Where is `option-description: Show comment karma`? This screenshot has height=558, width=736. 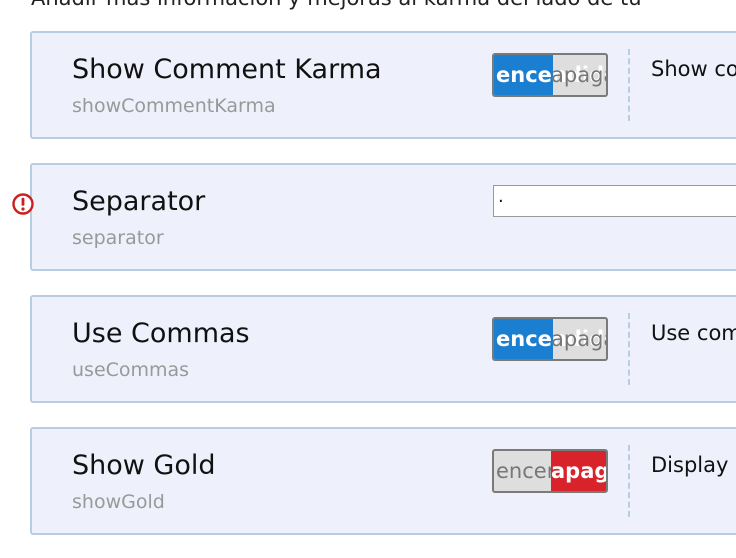
option-description: Show comment karma is located at coordinates (693, 69).